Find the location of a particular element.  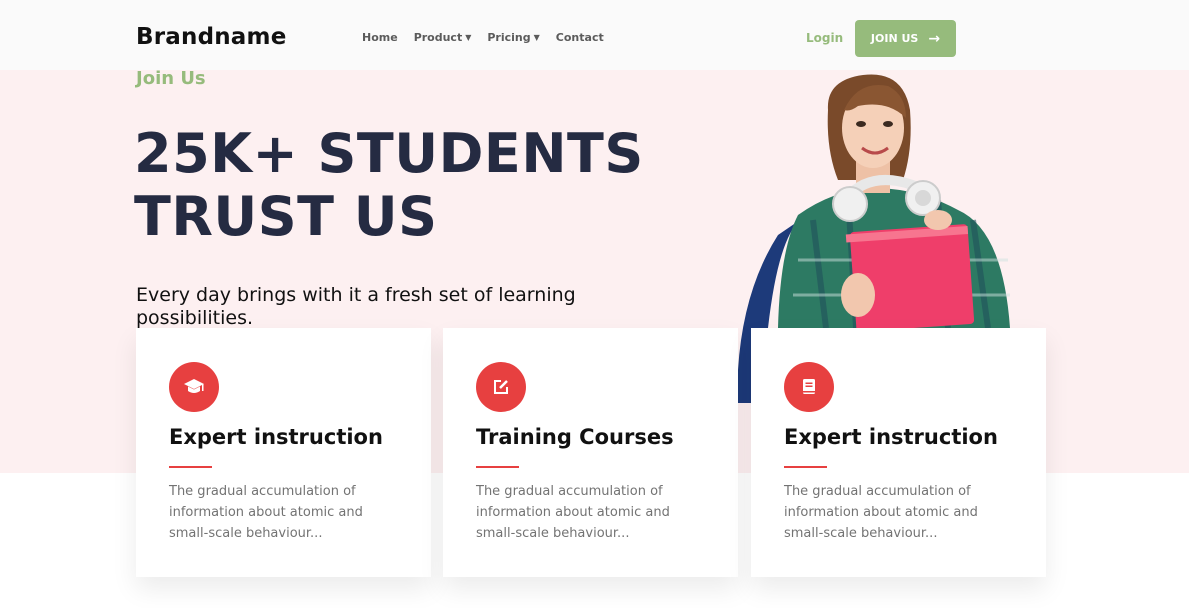

card-title: Training Courses is located at coordinates (575, 437).